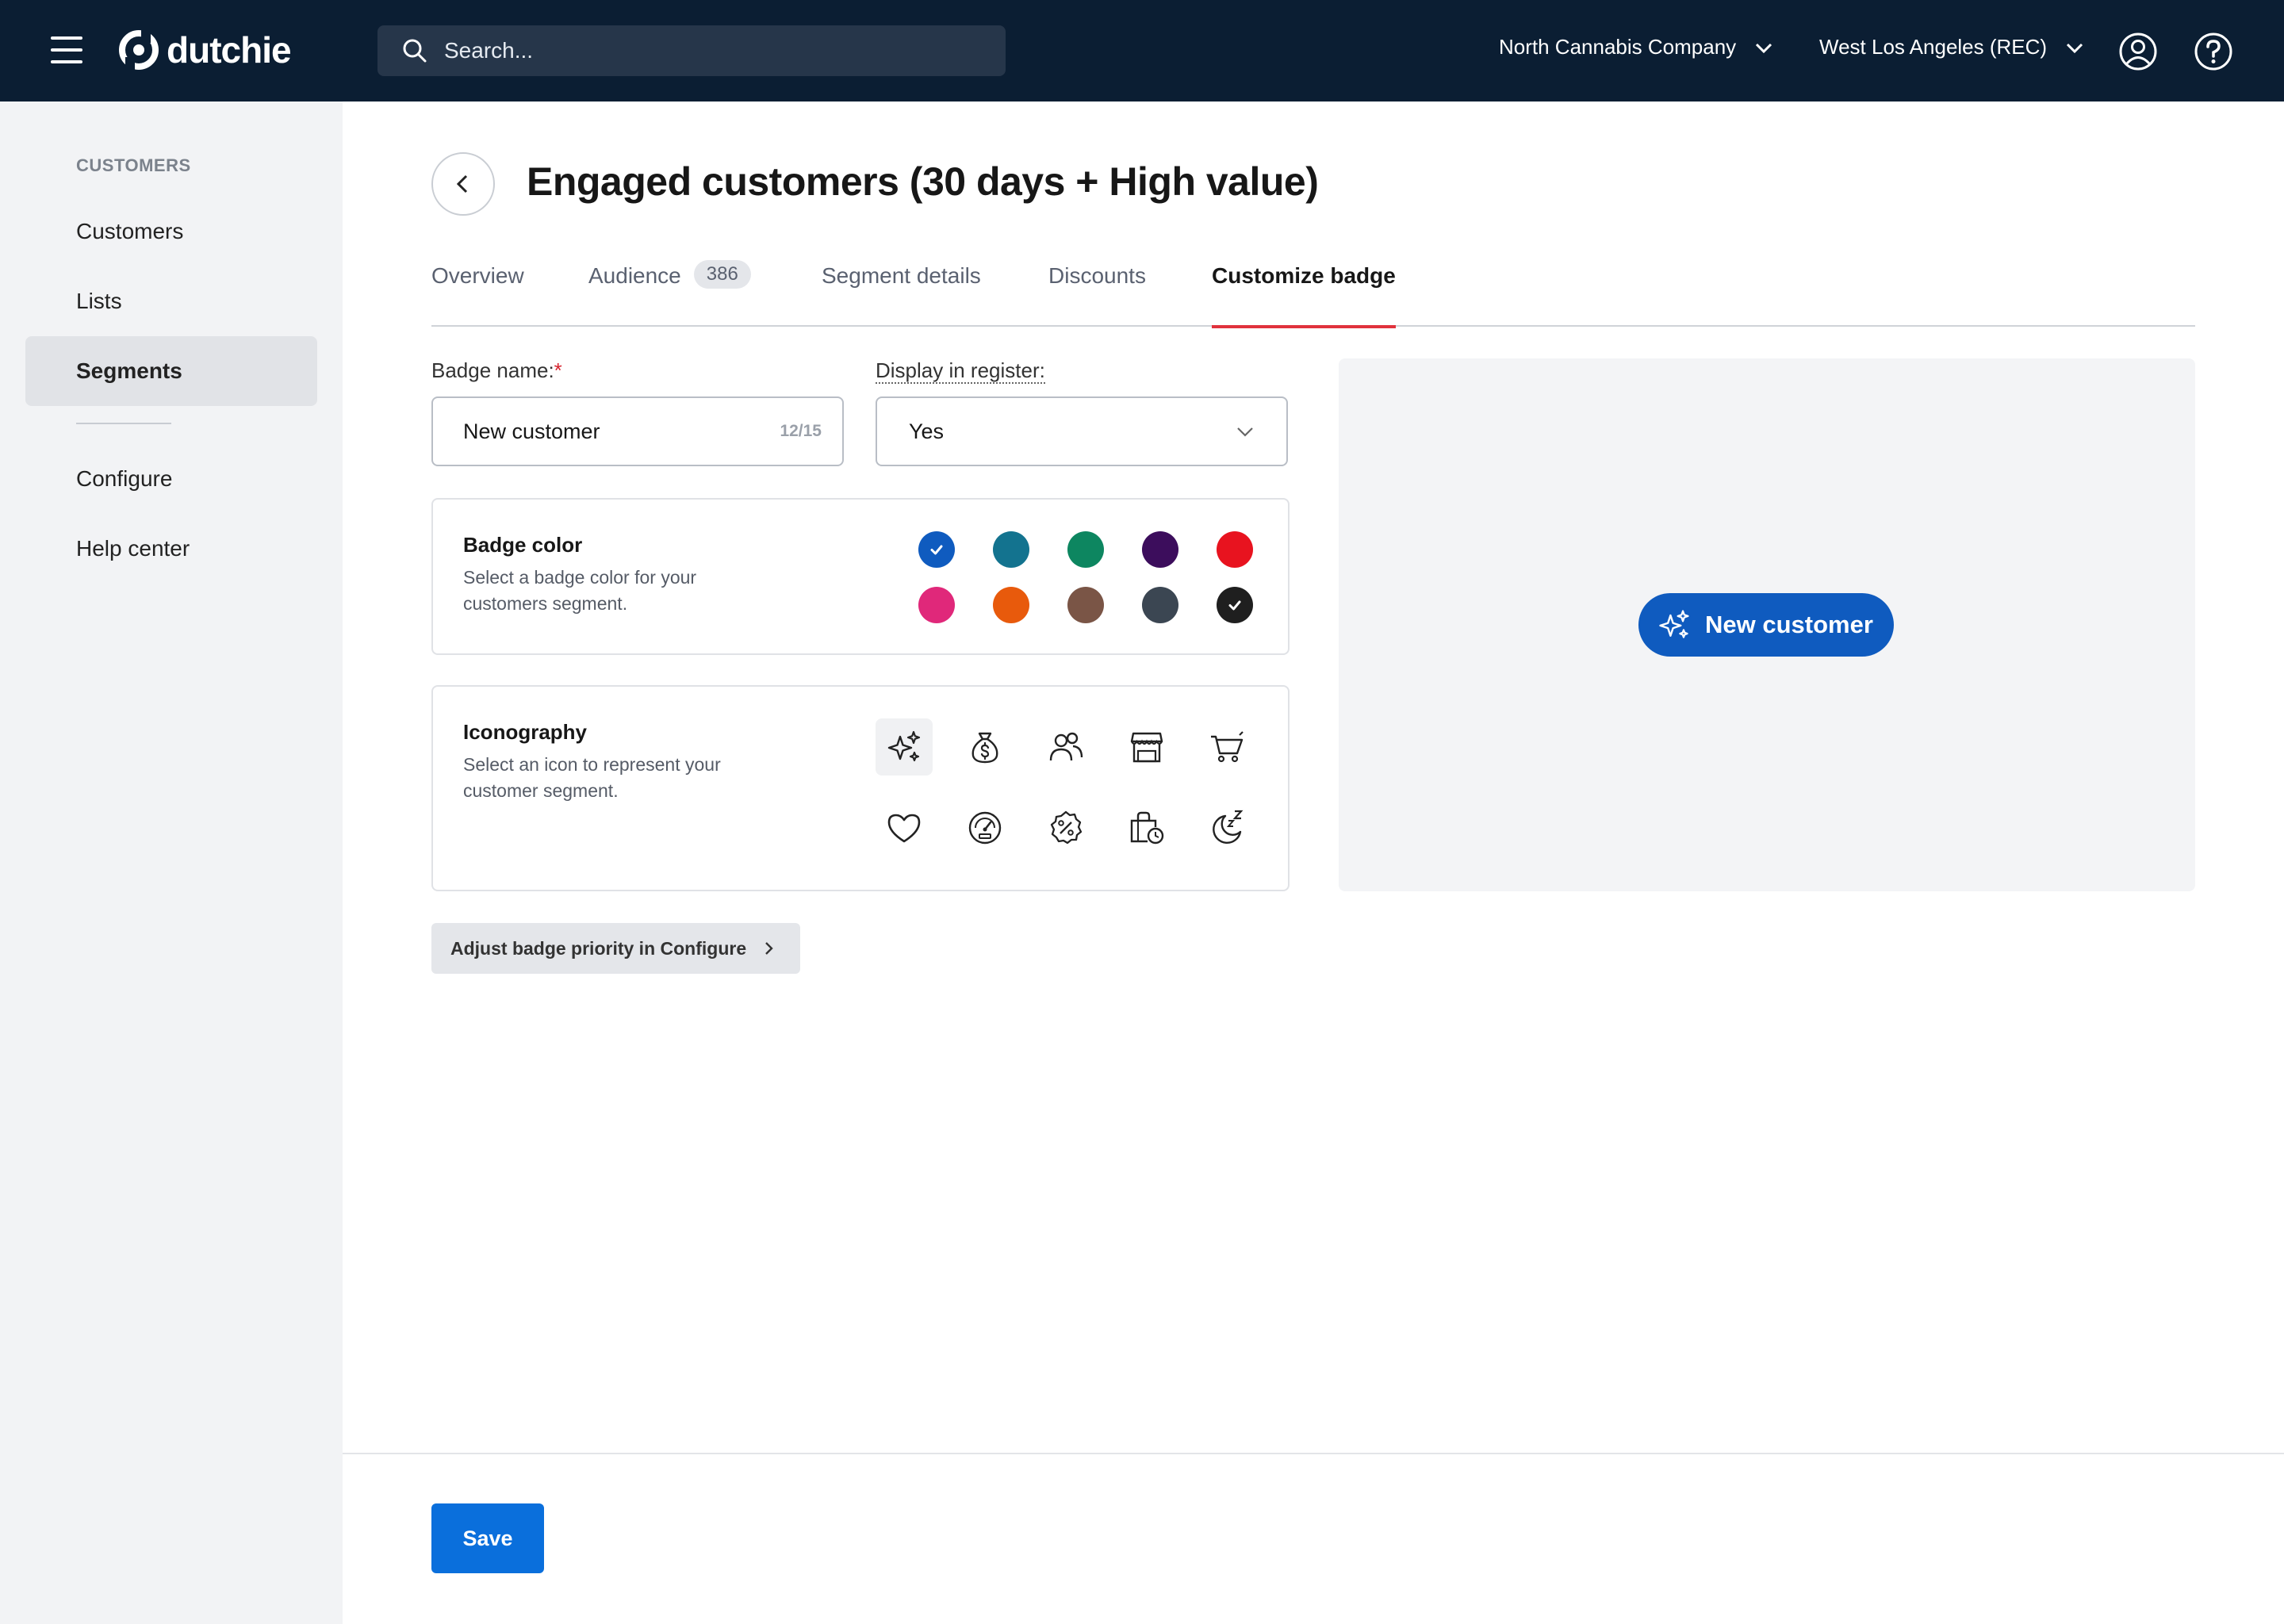 The image size is (2284, 1624). I want to click on sidebar-item-segments: Segments, so click(171, 371).